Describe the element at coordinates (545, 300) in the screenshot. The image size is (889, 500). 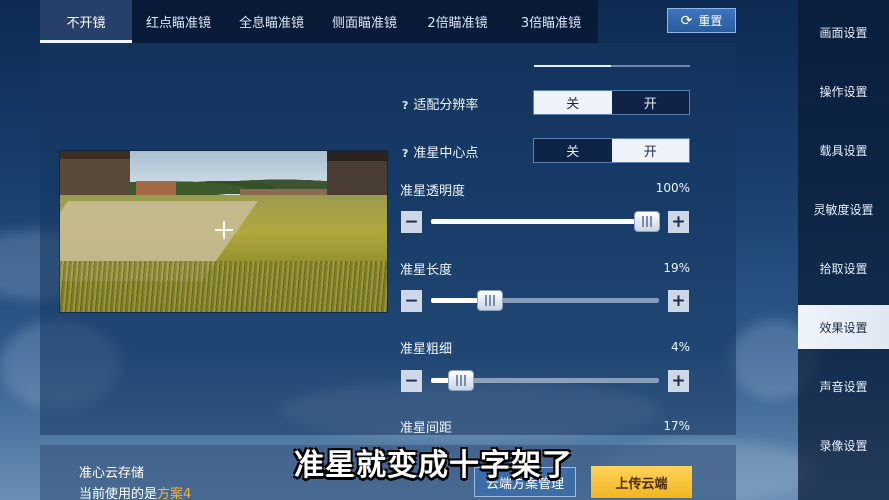
I see `length-slider` at that location.